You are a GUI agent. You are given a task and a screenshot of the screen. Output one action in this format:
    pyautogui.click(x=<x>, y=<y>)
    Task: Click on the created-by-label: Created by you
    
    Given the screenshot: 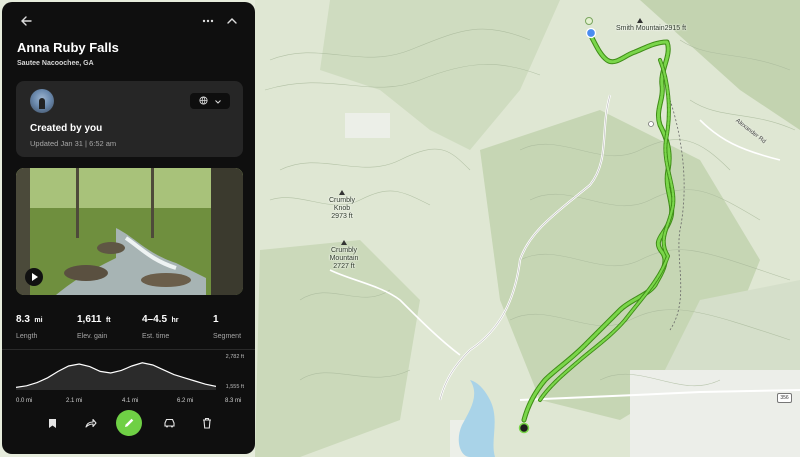 What is the action you would take?
    pyautogui.click(x=66, y=128)
    